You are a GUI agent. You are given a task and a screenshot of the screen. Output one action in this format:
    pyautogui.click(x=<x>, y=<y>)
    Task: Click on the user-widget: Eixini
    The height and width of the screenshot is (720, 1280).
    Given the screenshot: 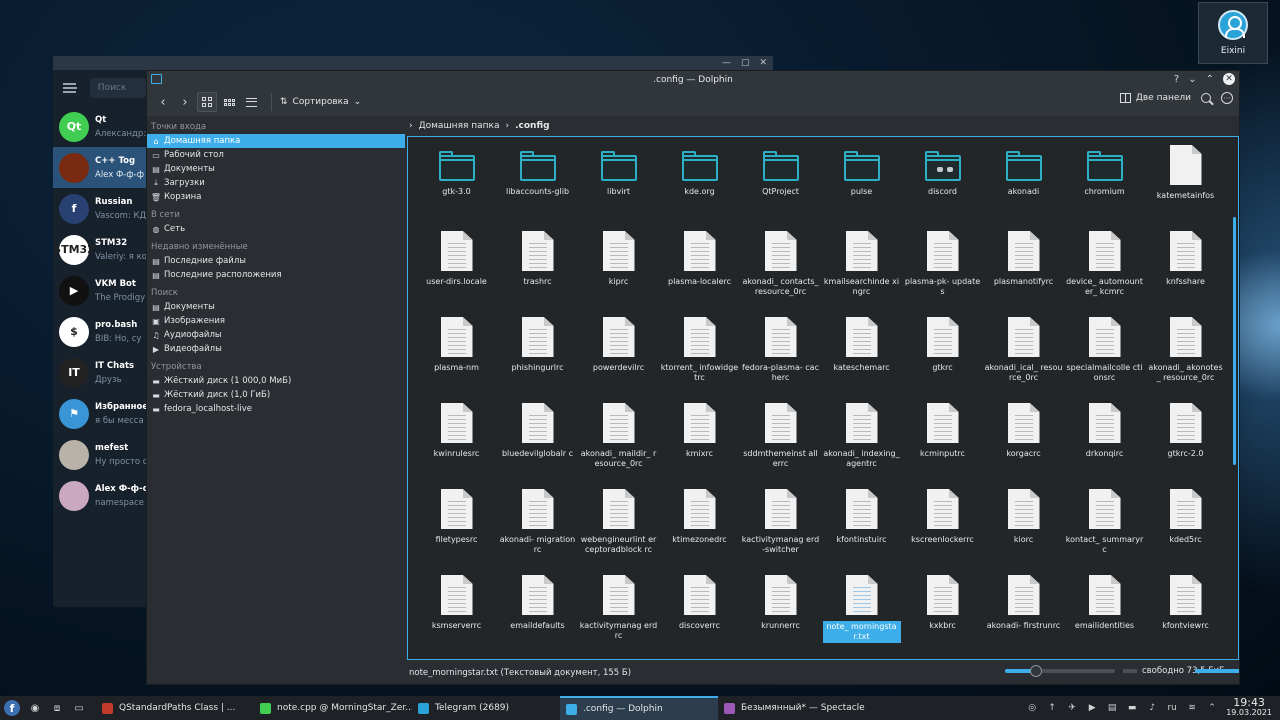 What is the action you would take?
    pyautogui.click(x=1233, y=33)
    